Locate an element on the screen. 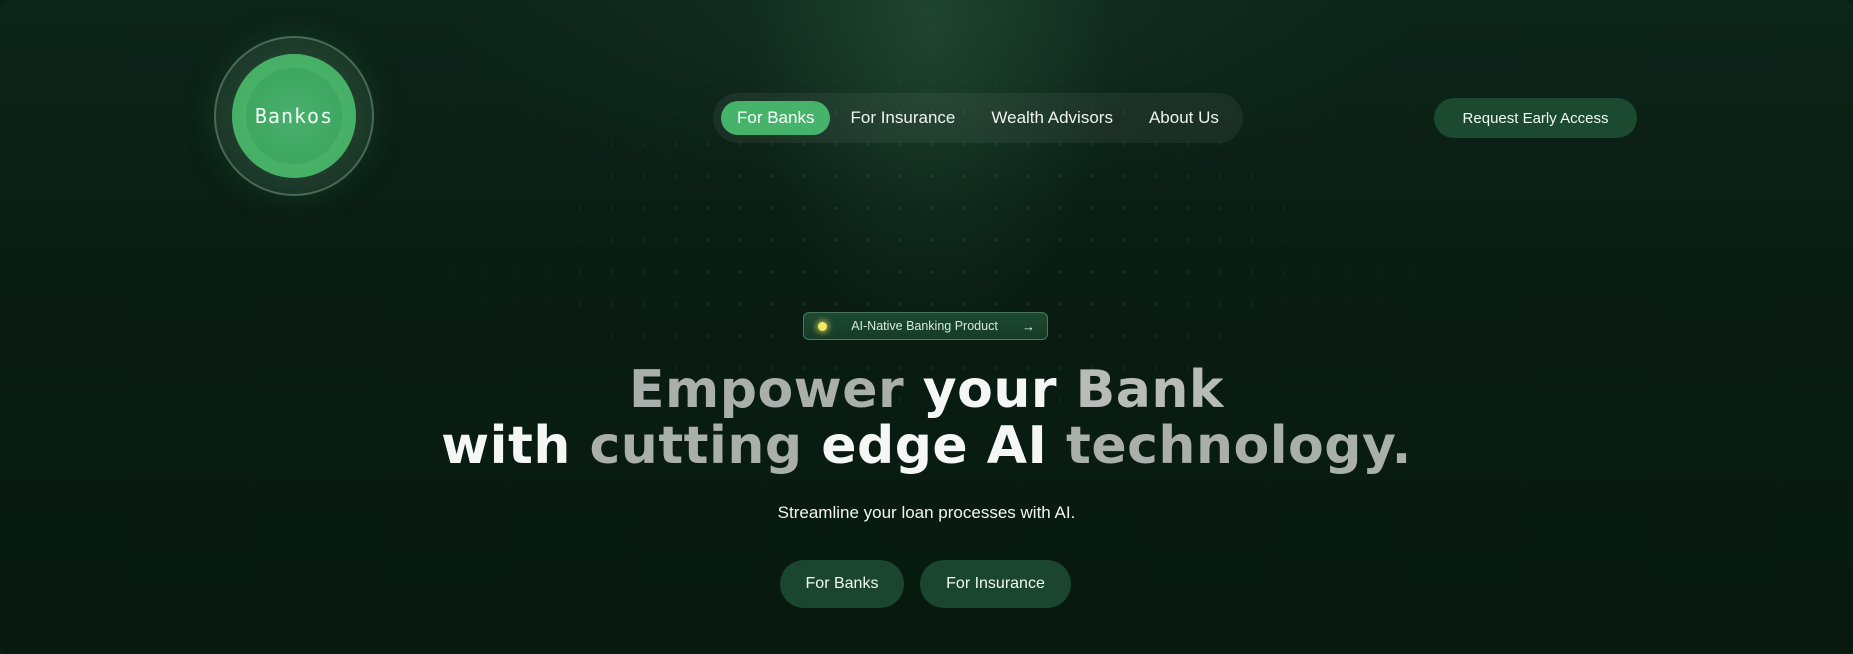 The image size is (1853, 654). arrow-right-icon: → is located at coordinates (1028, 326).